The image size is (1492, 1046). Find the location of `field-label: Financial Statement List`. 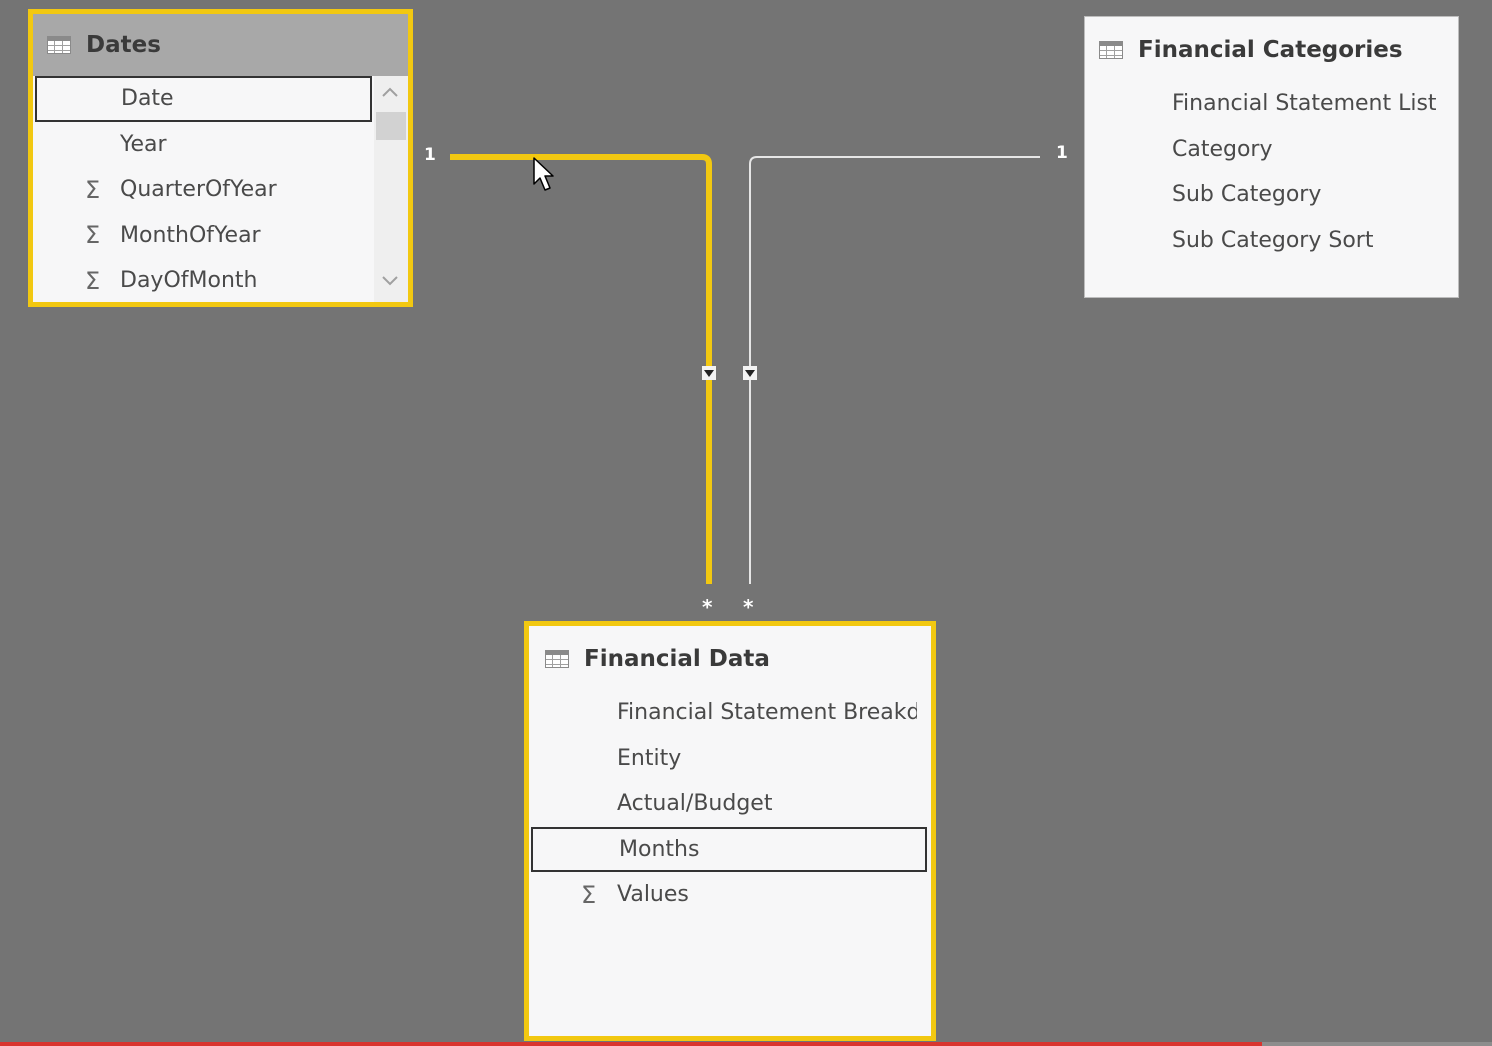

field-label: Financial Statement List is located at coordinates (1304, 104).